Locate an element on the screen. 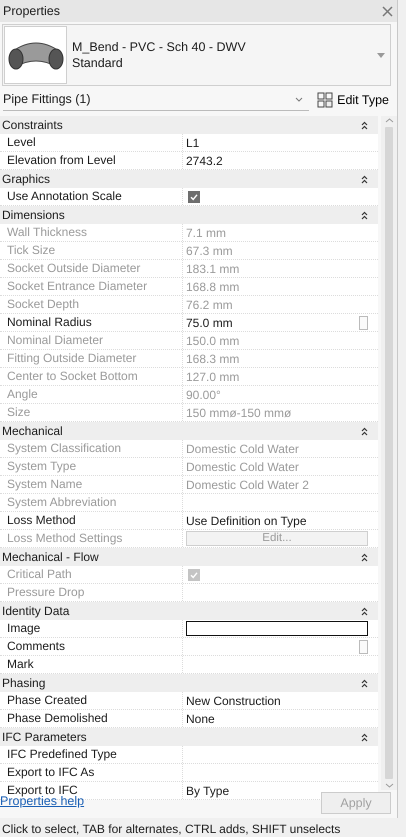 Image resolution: width=406 pixels, height=837 pixels. property-label: Fitting Outside Diameter is located at coordinates (91, 358).